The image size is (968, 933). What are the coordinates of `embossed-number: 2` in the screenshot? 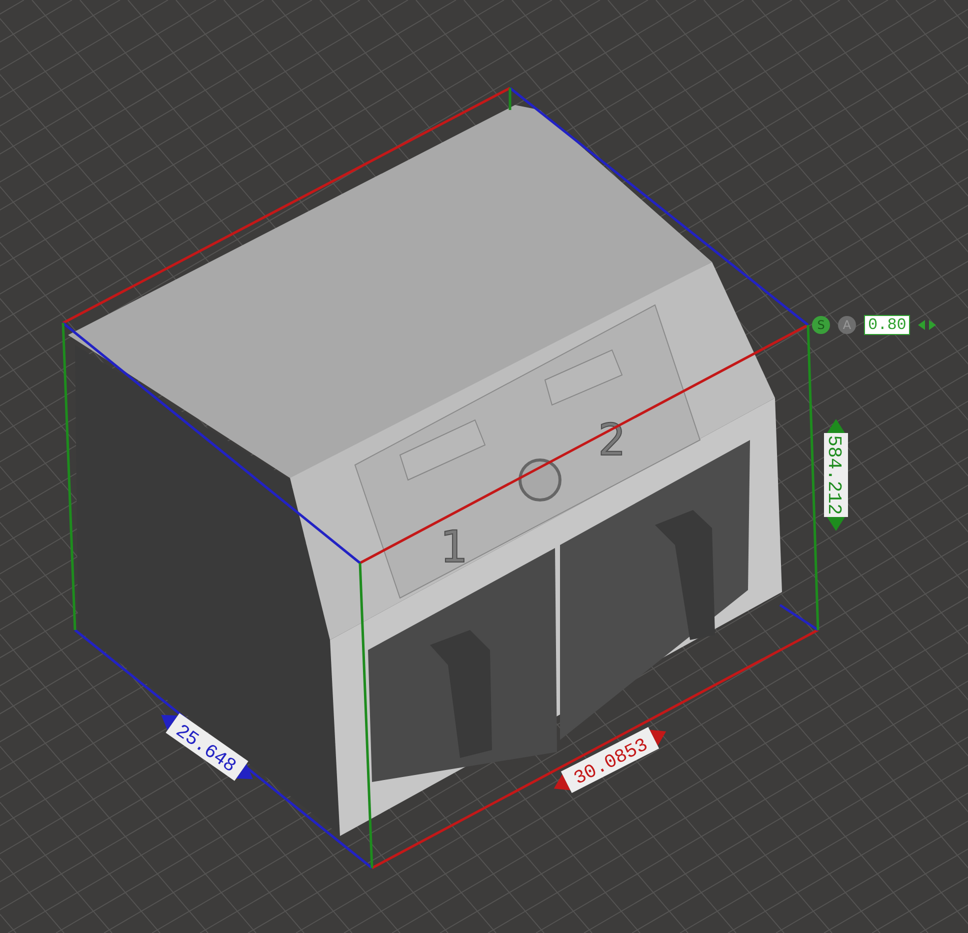 It's located at (612, 440).